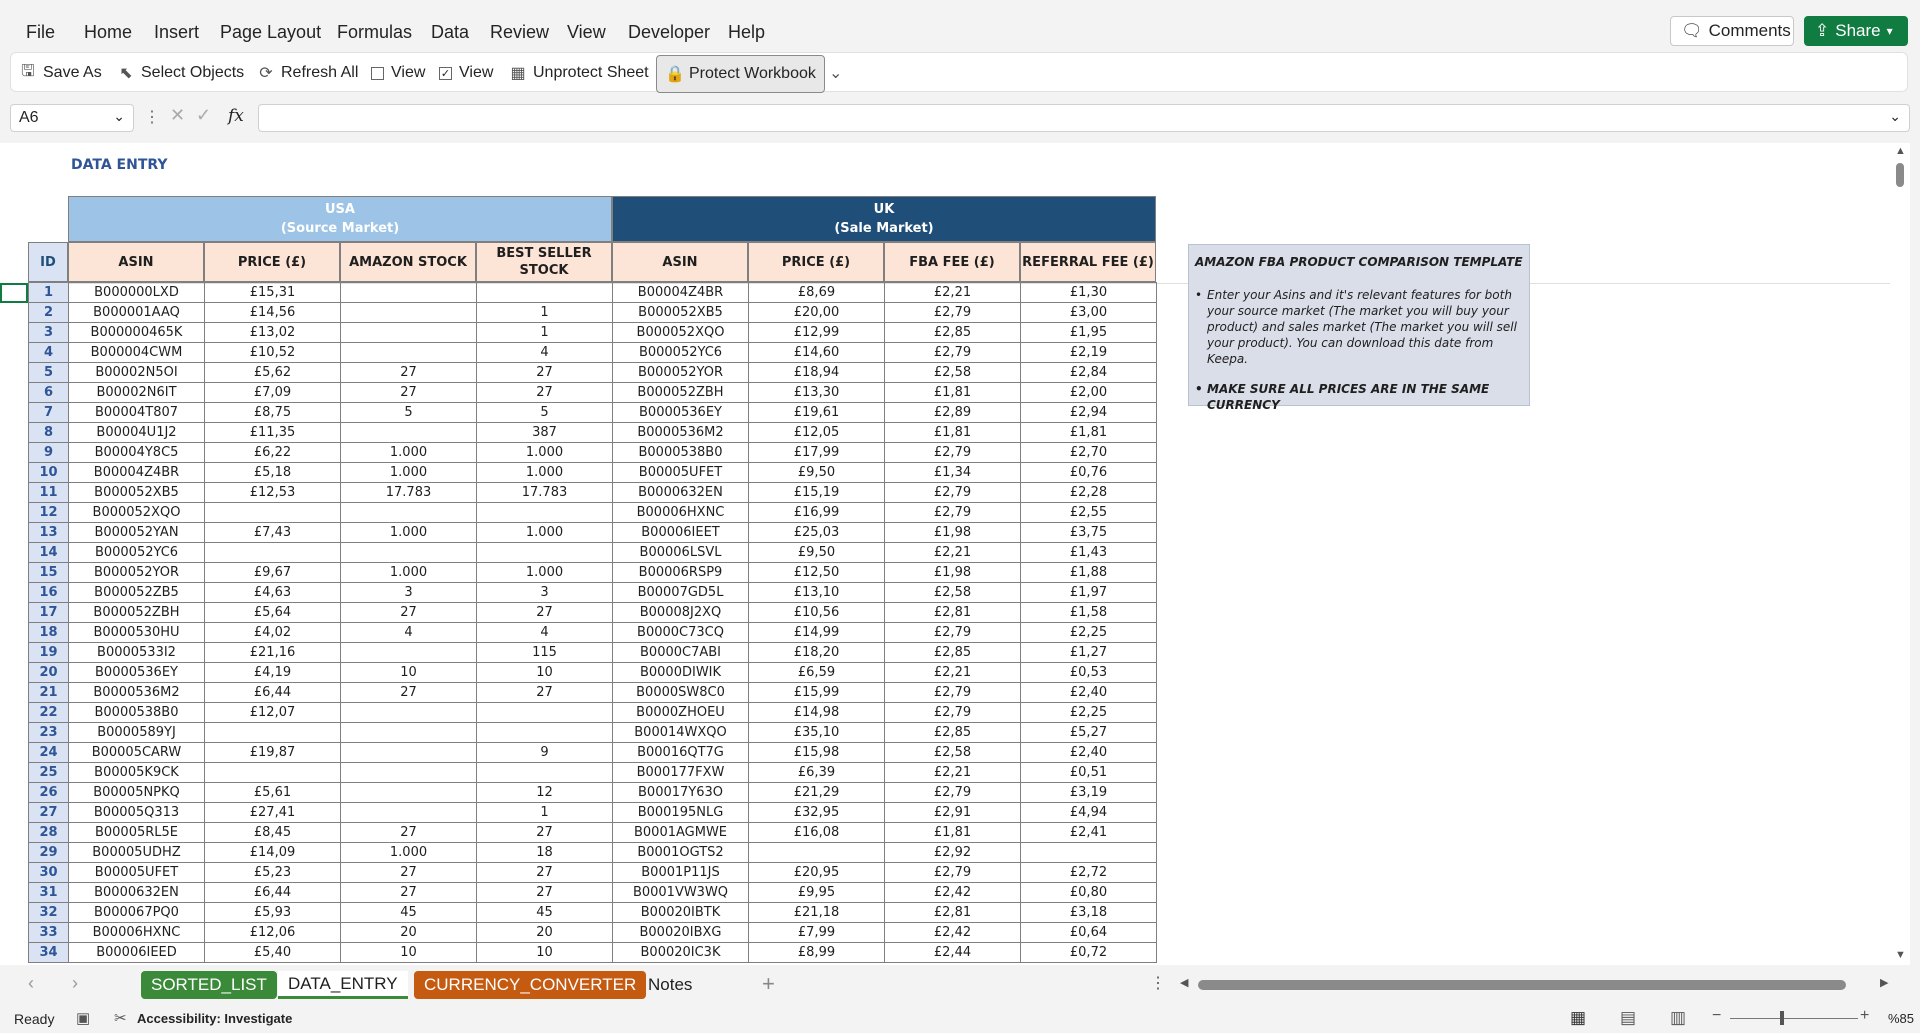 This screenshot has width=1920, height=1033. I want to click on table-cell: B0000530HU, so click(136, 632).